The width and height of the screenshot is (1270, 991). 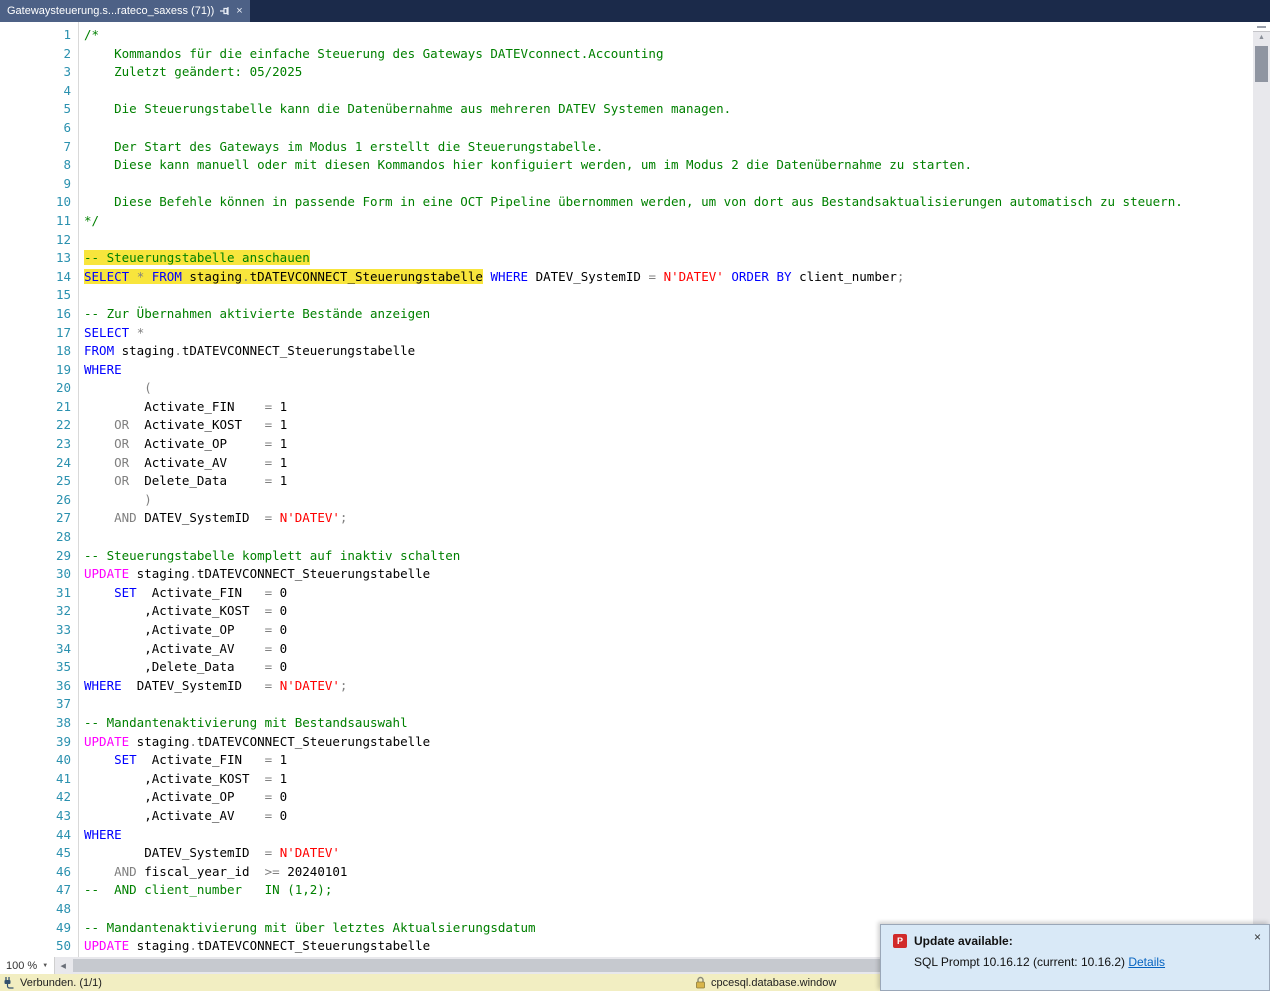 I want to click on scroll-up-icon: ▲, so click(x=1261, y=38).